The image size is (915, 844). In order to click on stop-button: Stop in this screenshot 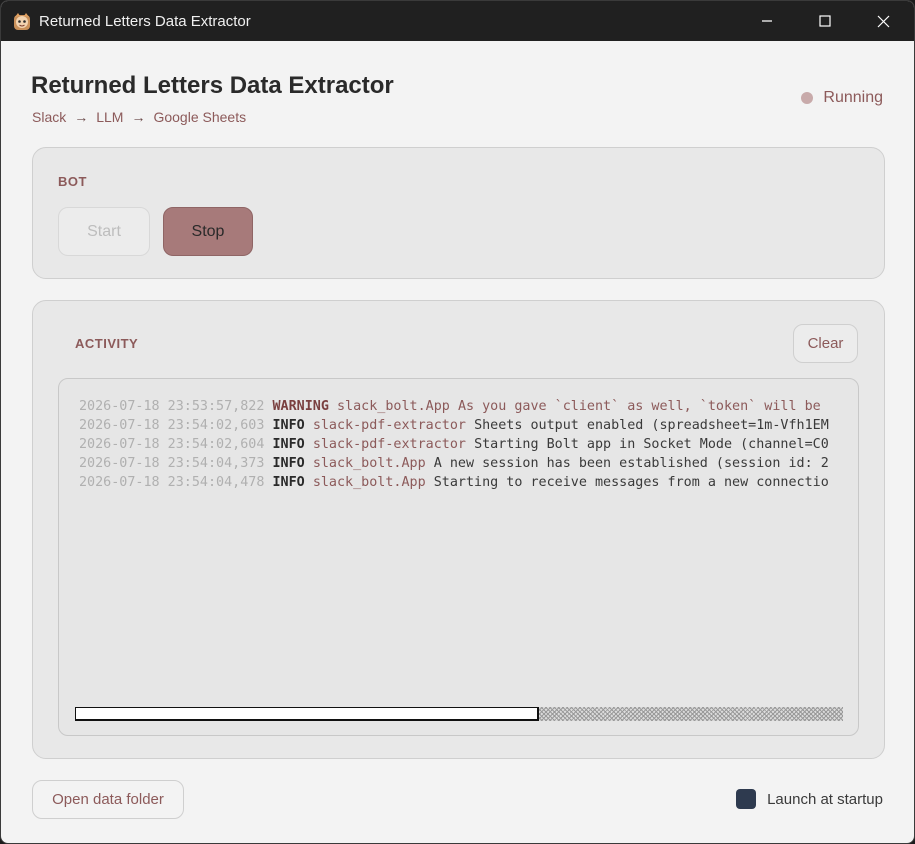, I will do `click(208, 231)`.